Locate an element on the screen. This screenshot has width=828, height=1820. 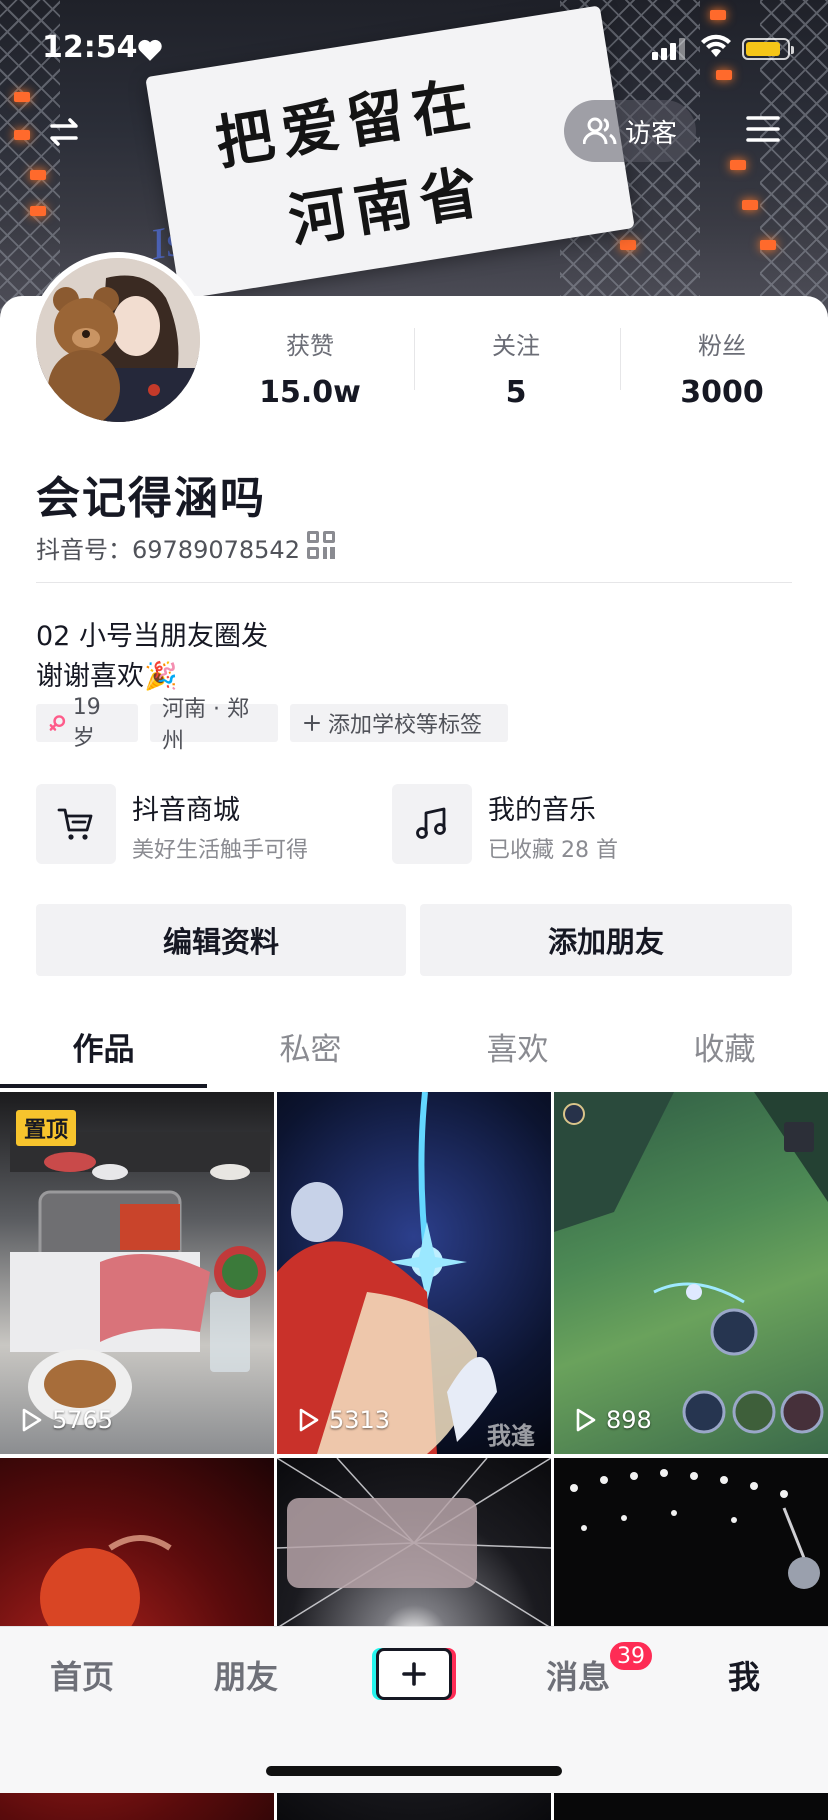
location-tag: 河南 · 郑州 is located at coordinates (214, 725).